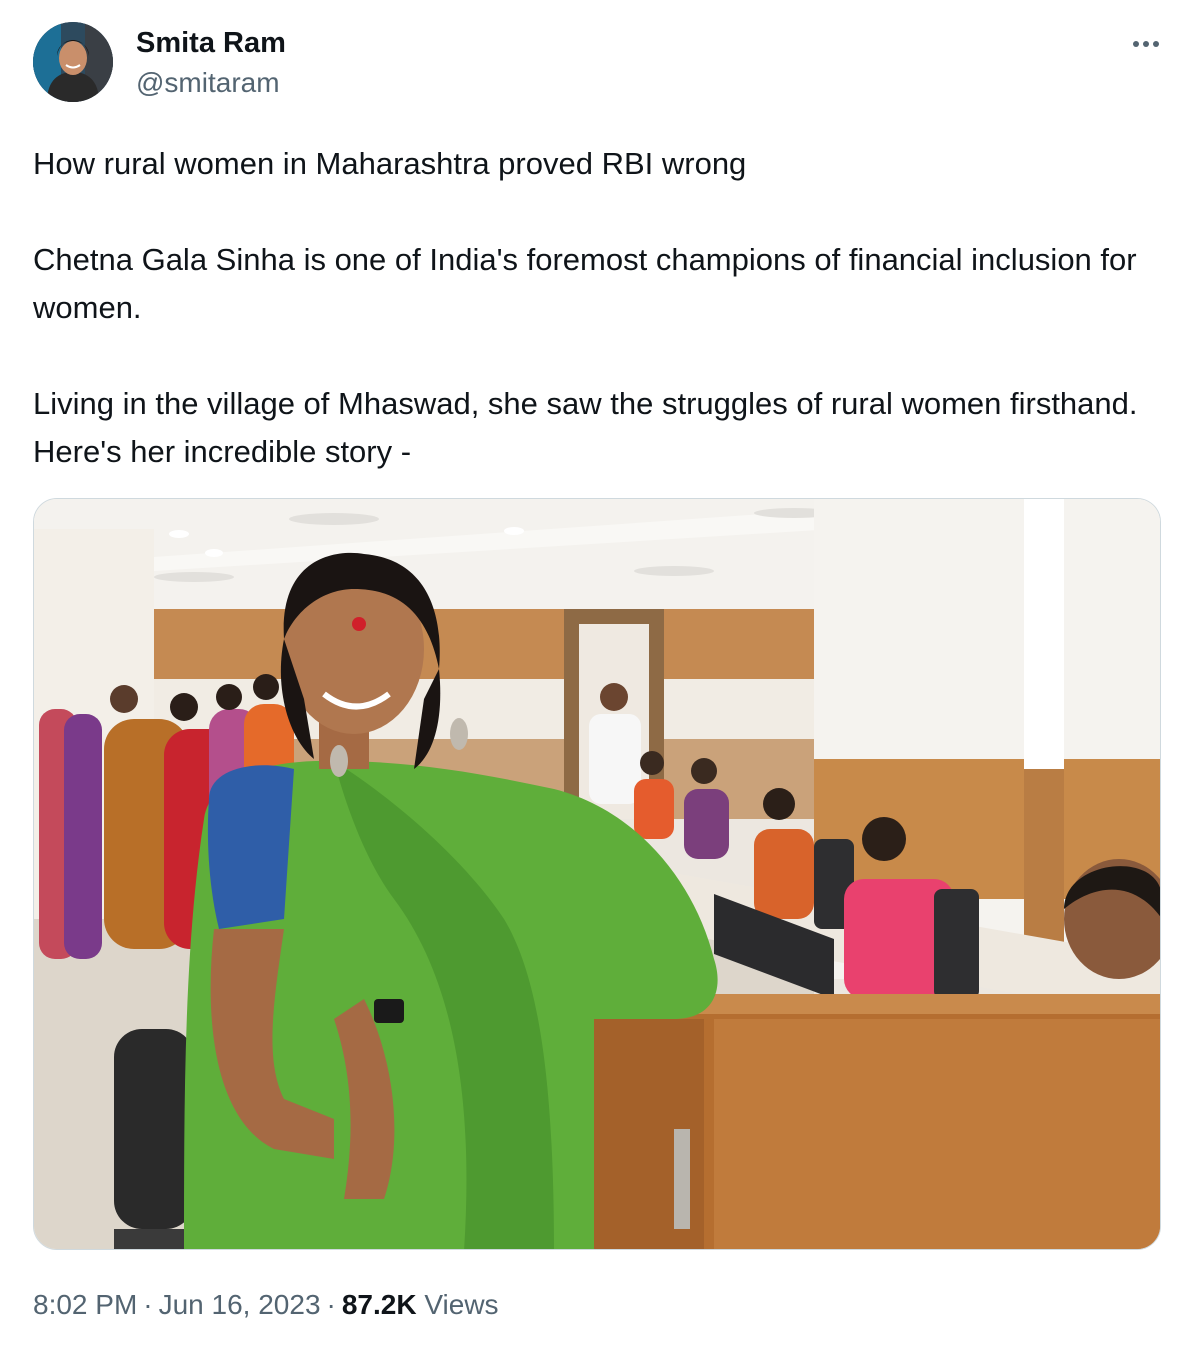 The height and width of the screenshot is (1354, 1196). Describe the element at coordinates (240, 1304) in the screenshot. I see `tweet-date: Jun 16, 2023` at that location.